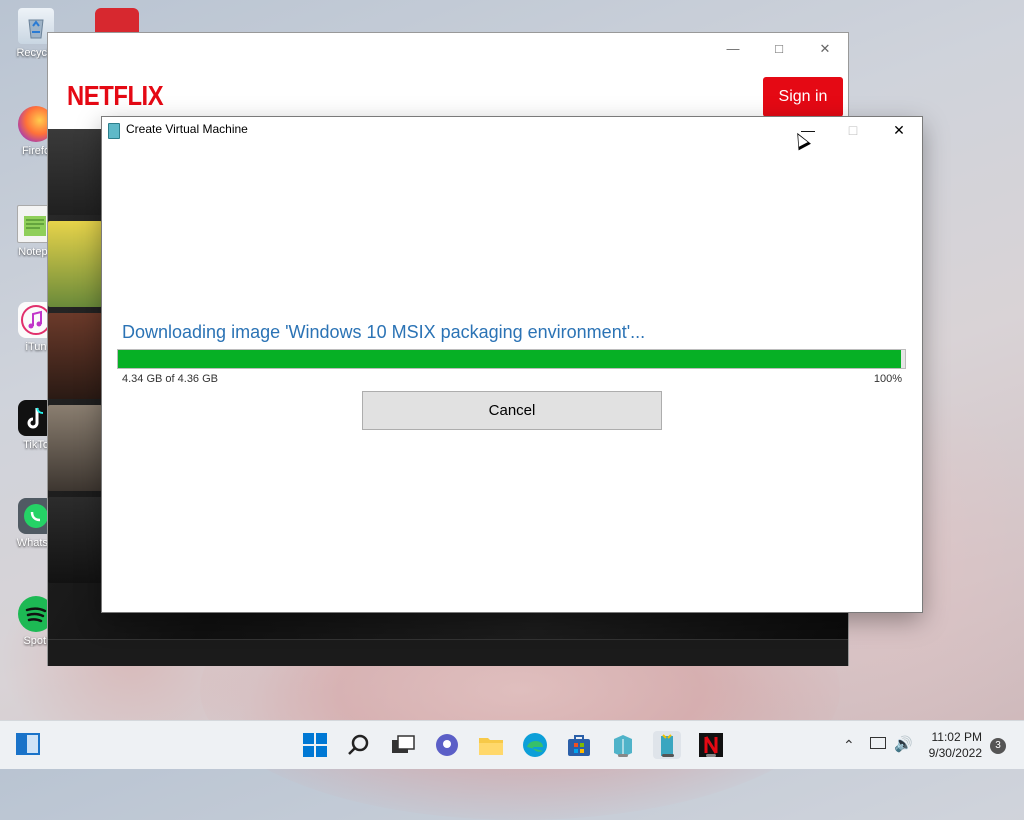  I want to click on sign-in-button: Sign in, so click(803, 97).